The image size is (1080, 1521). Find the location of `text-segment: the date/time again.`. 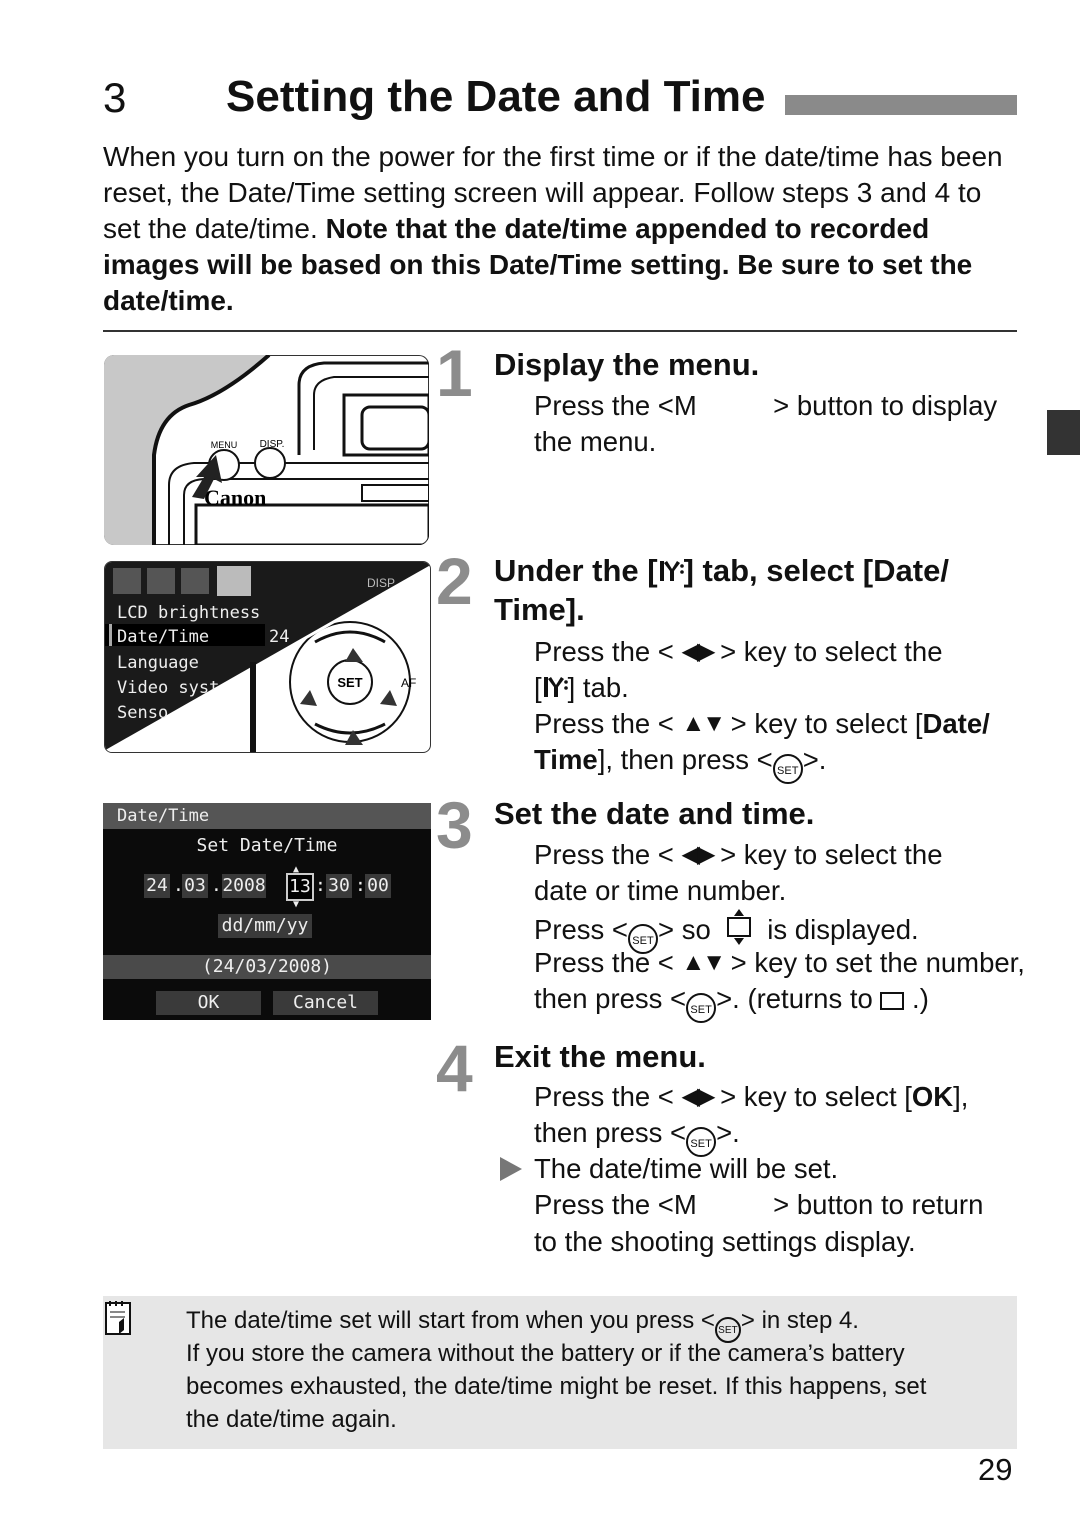

text-segment: the date/time again. is located at coordinates (291, 1419).